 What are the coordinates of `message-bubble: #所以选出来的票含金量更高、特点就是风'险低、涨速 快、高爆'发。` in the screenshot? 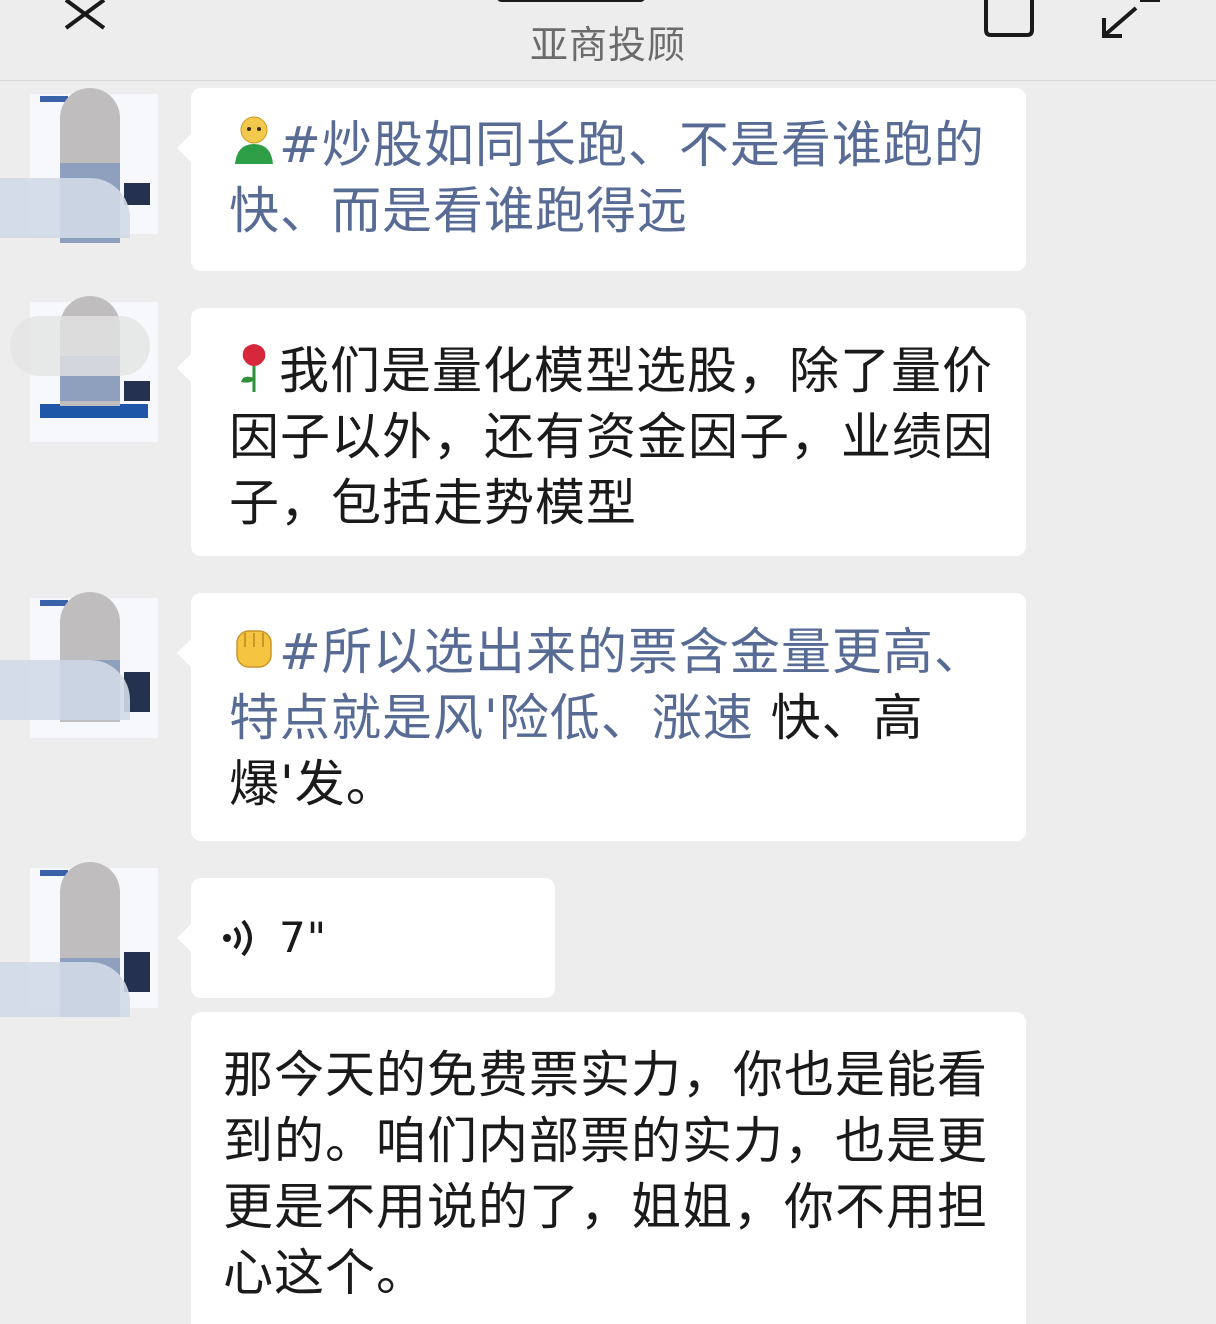 It's located at (601, 717).